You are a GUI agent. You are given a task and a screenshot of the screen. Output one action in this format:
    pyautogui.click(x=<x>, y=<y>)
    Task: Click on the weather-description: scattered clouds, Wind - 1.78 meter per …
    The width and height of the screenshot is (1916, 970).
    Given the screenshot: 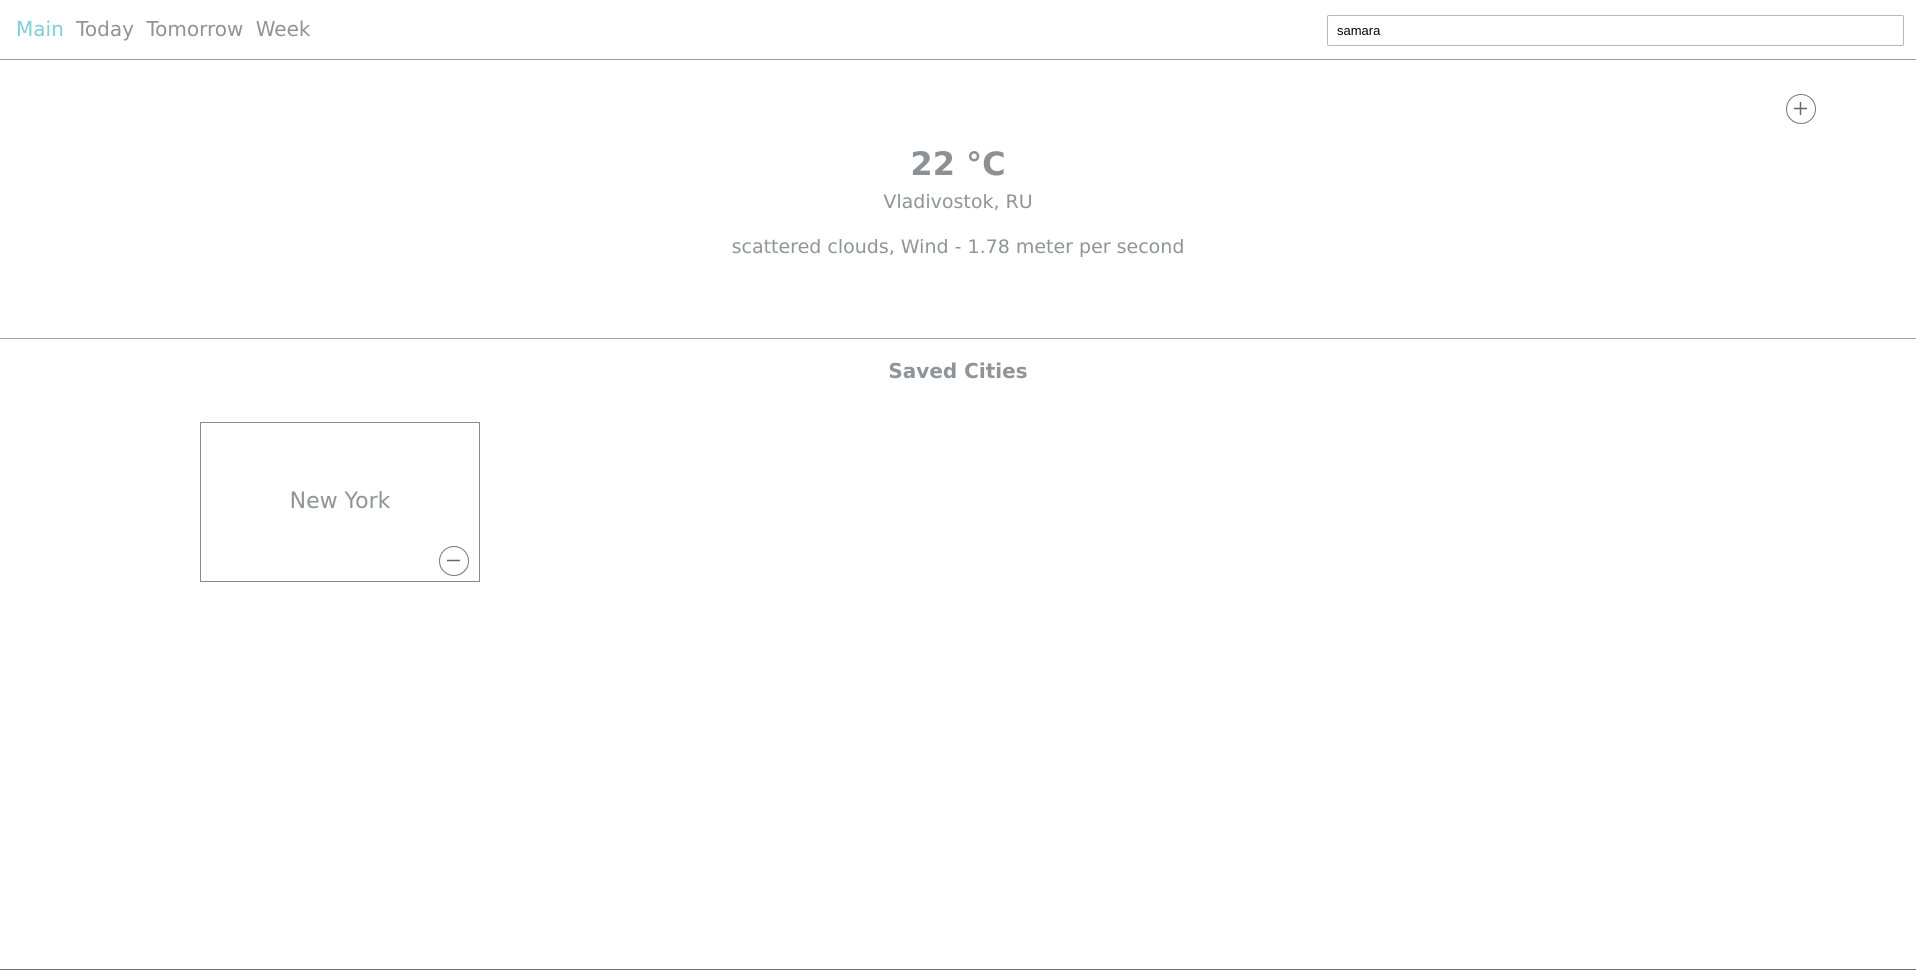 What is the action you would take?
    pyautogui.click(x=958, y=247)
    